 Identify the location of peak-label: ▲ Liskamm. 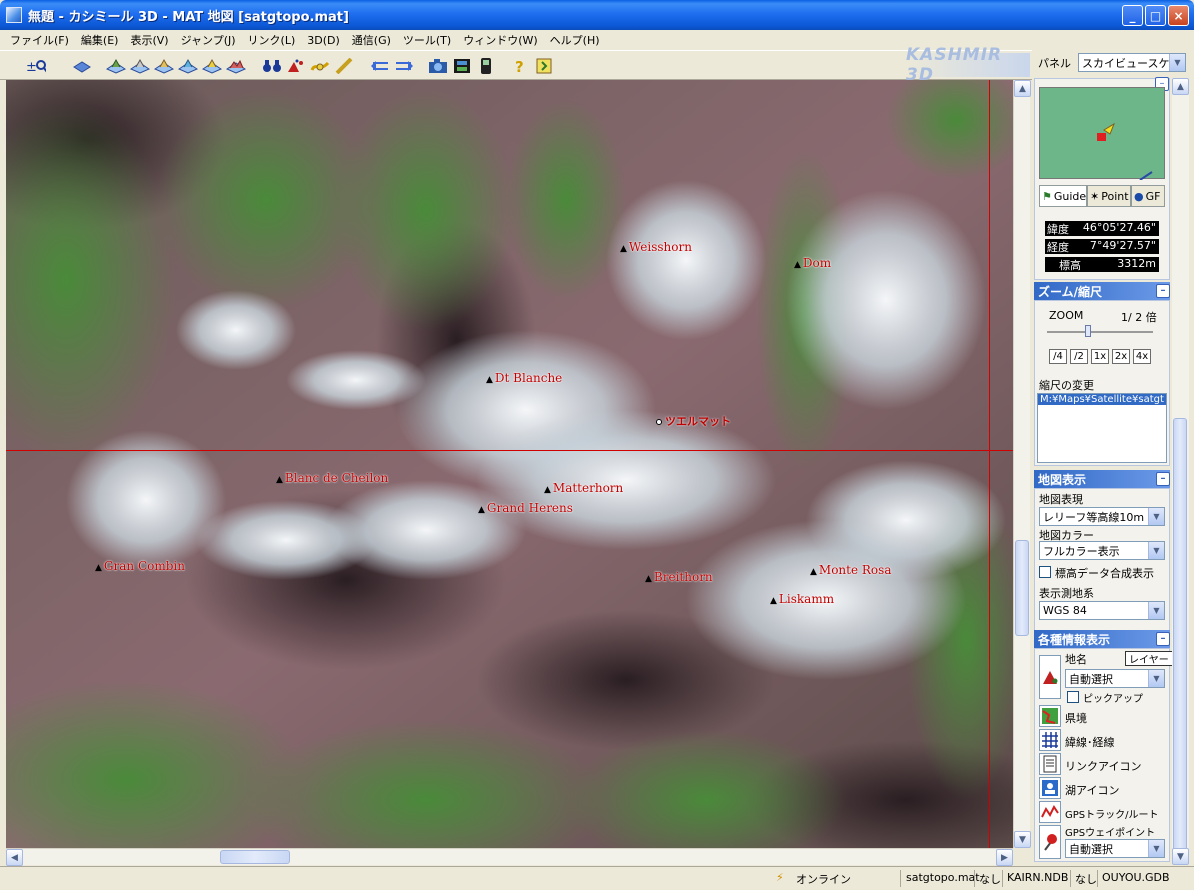
(802, 599).